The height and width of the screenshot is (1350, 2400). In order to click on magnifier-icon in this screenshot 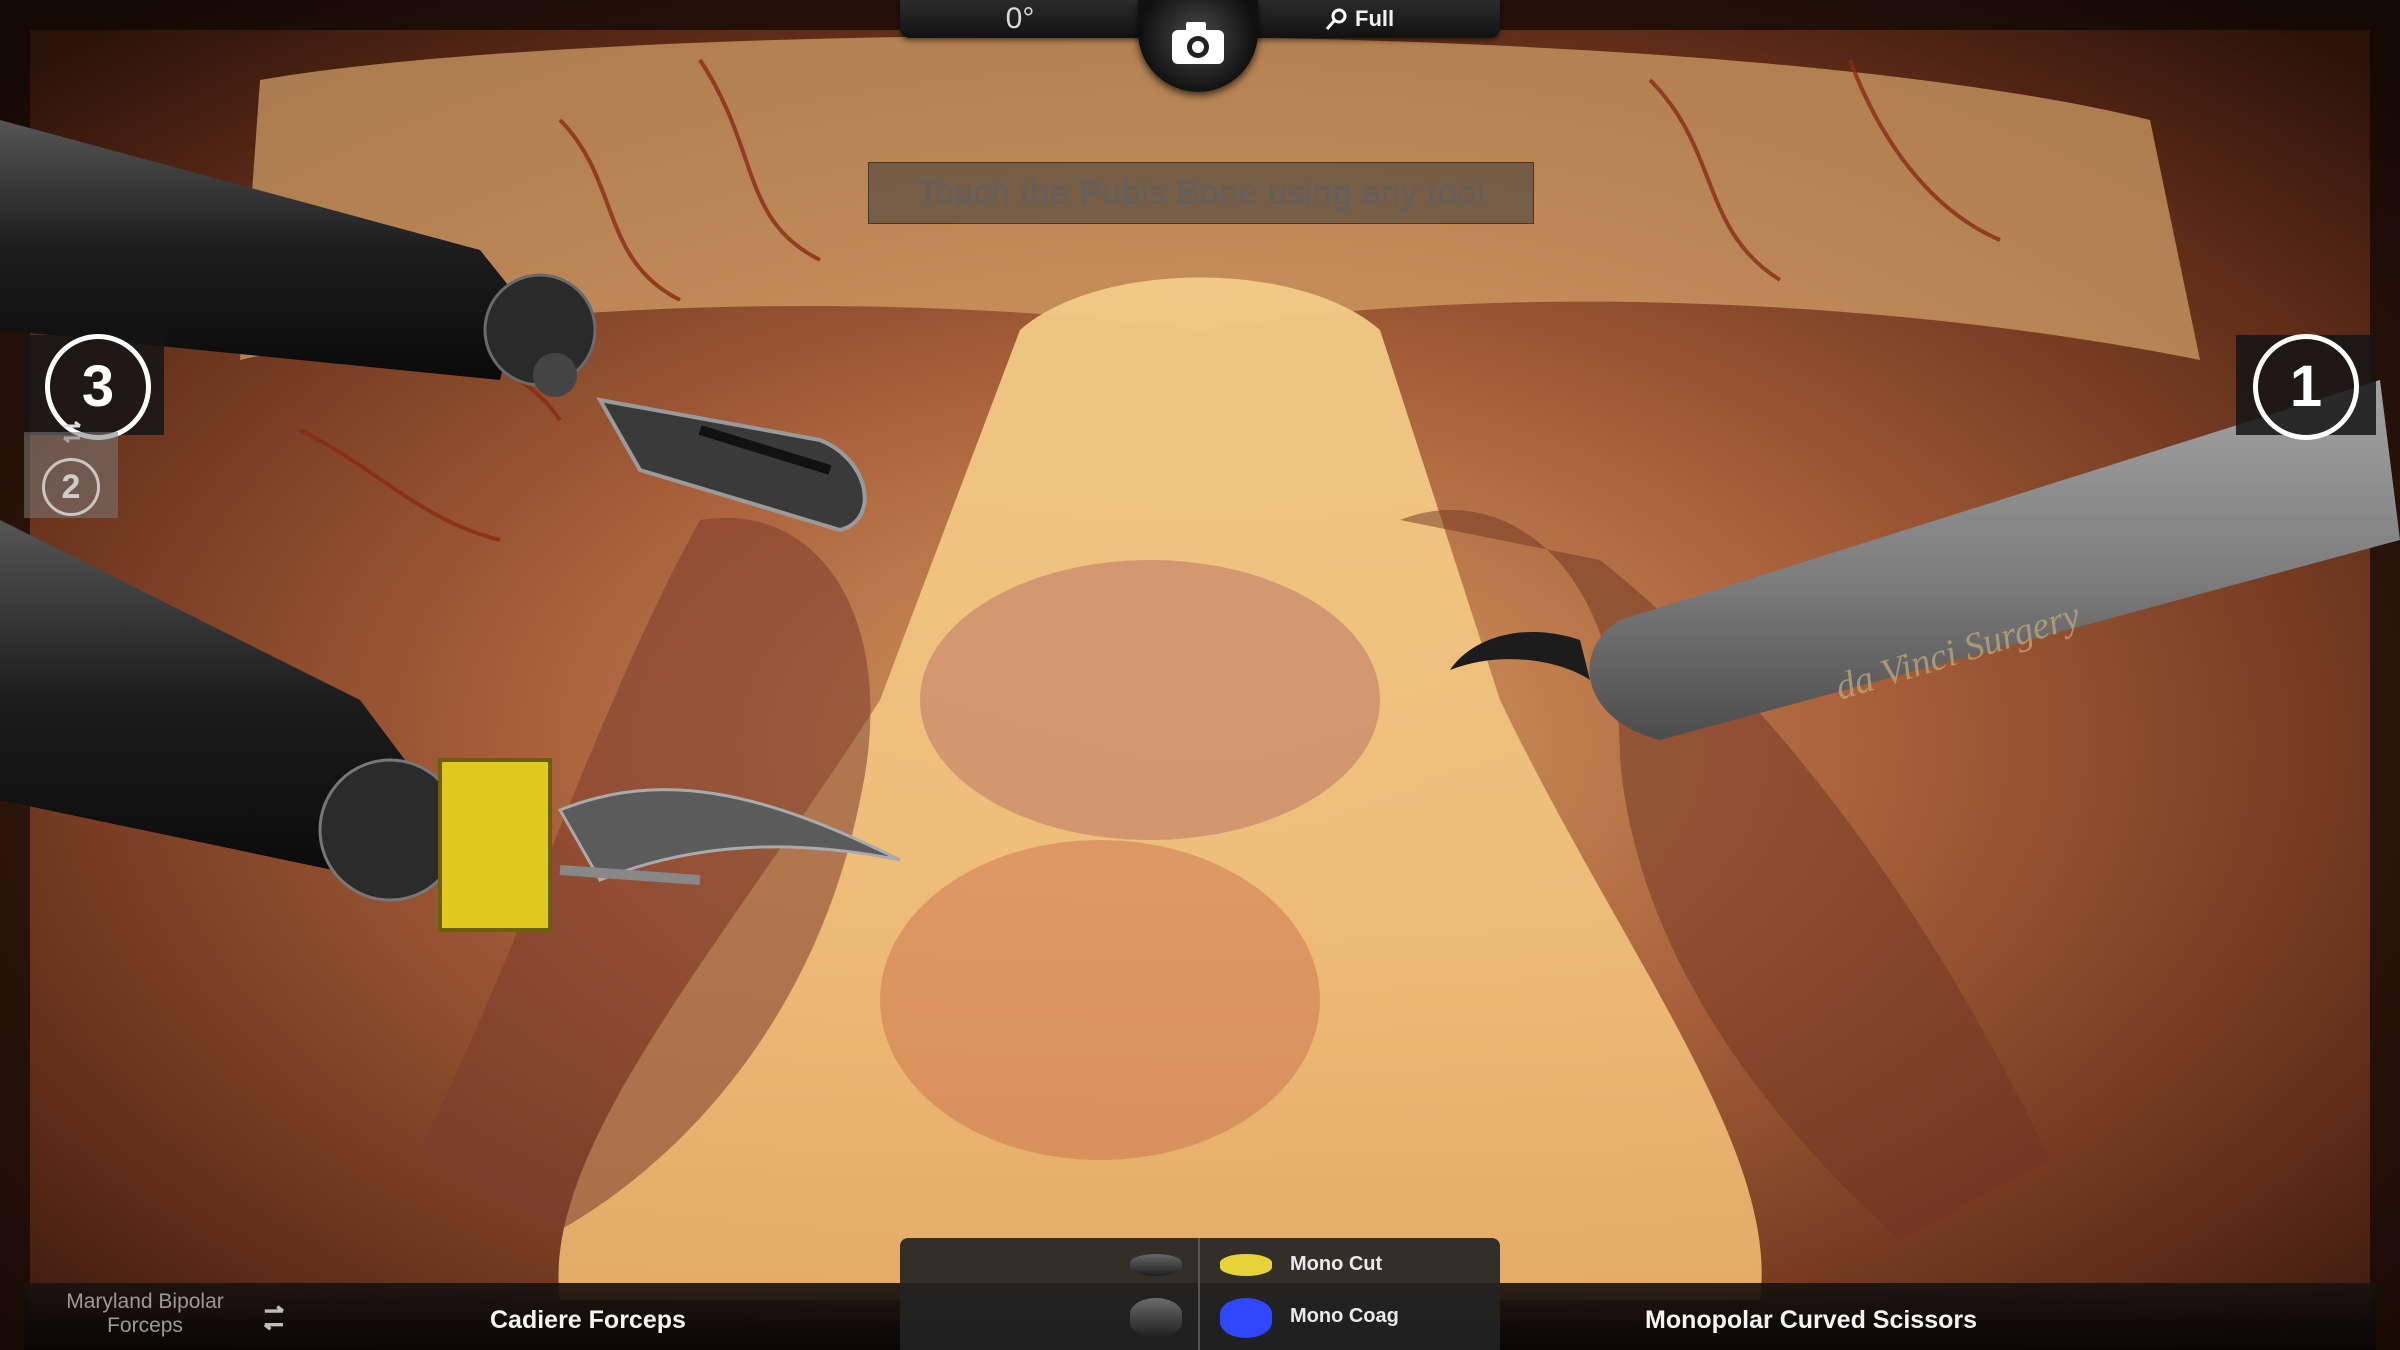, I will do `click(1336, 19)`.